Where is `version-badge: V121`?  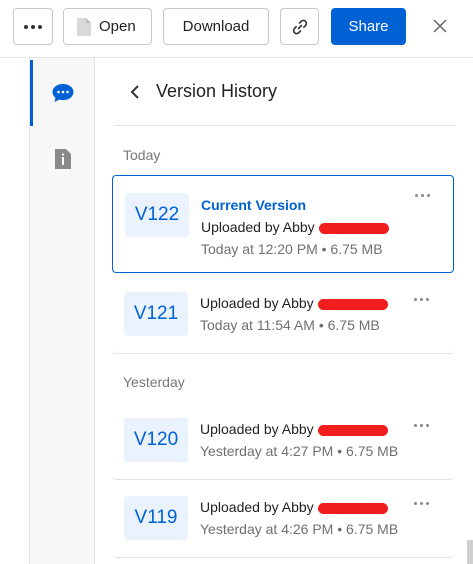 version-badge: V121 is located at coordinates (156, 314).